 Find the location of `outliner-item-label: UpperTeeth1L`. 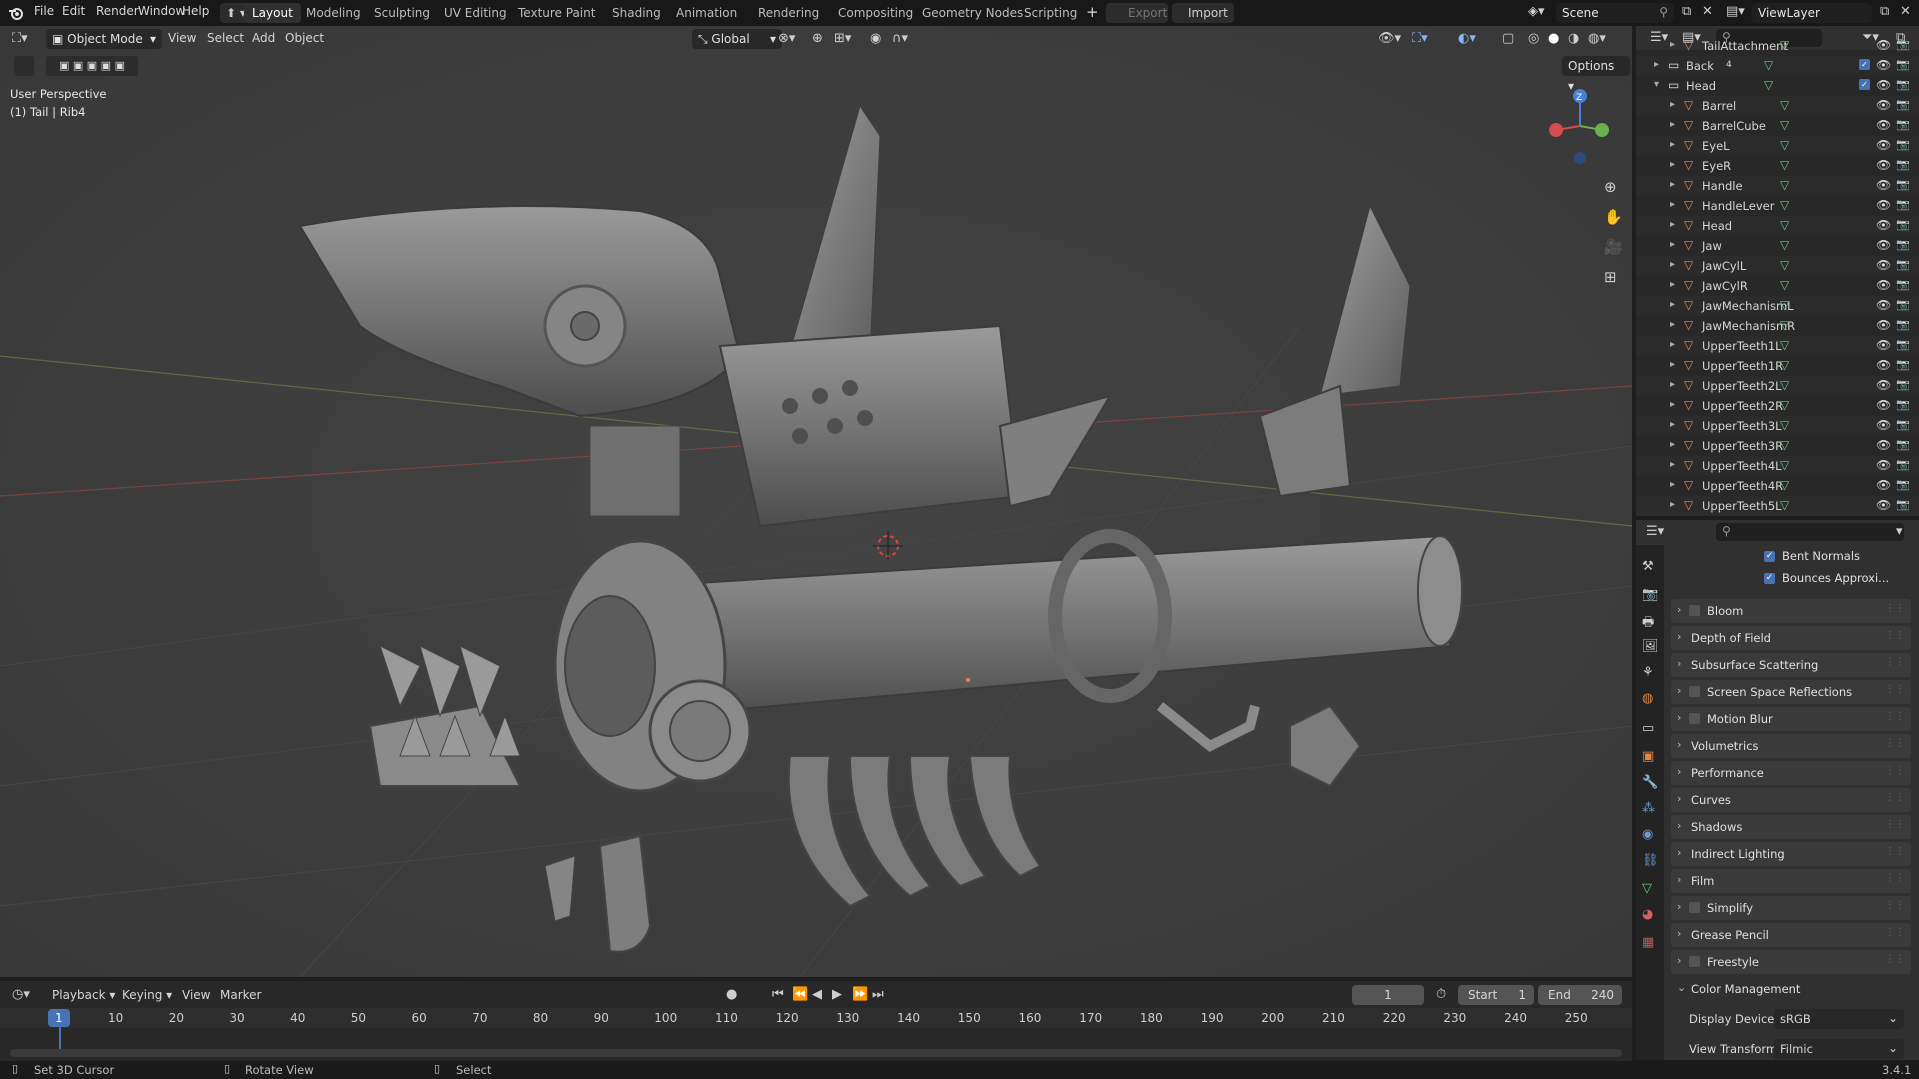

outliner-item-label: UpperTeeth1L is located at coordinates (1742, 346).